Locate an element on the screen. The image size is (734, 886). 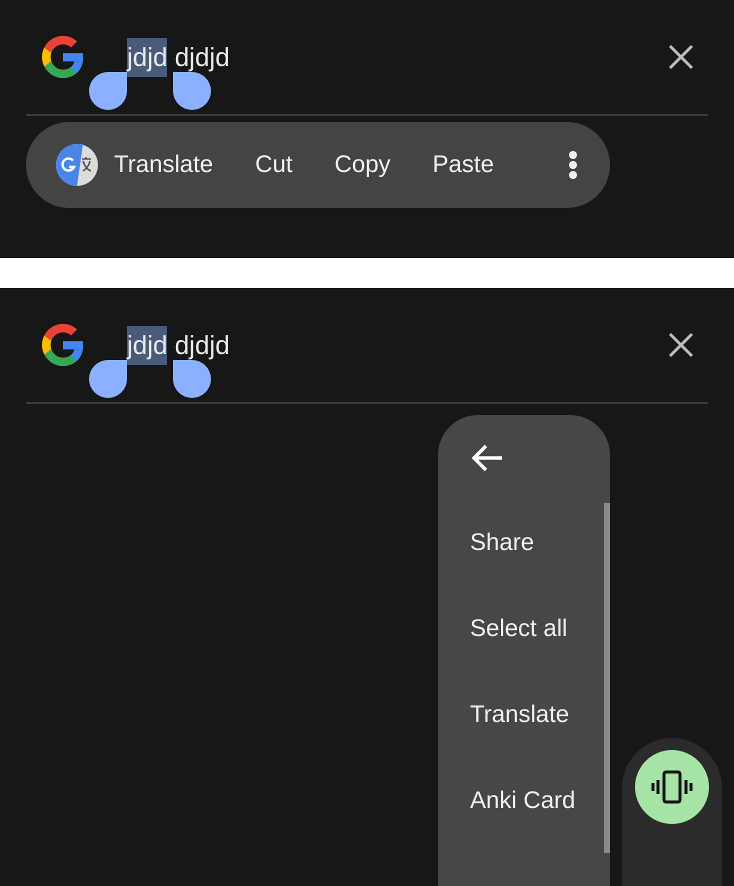
back-arrow-icon is located at coordinates (487, 458).